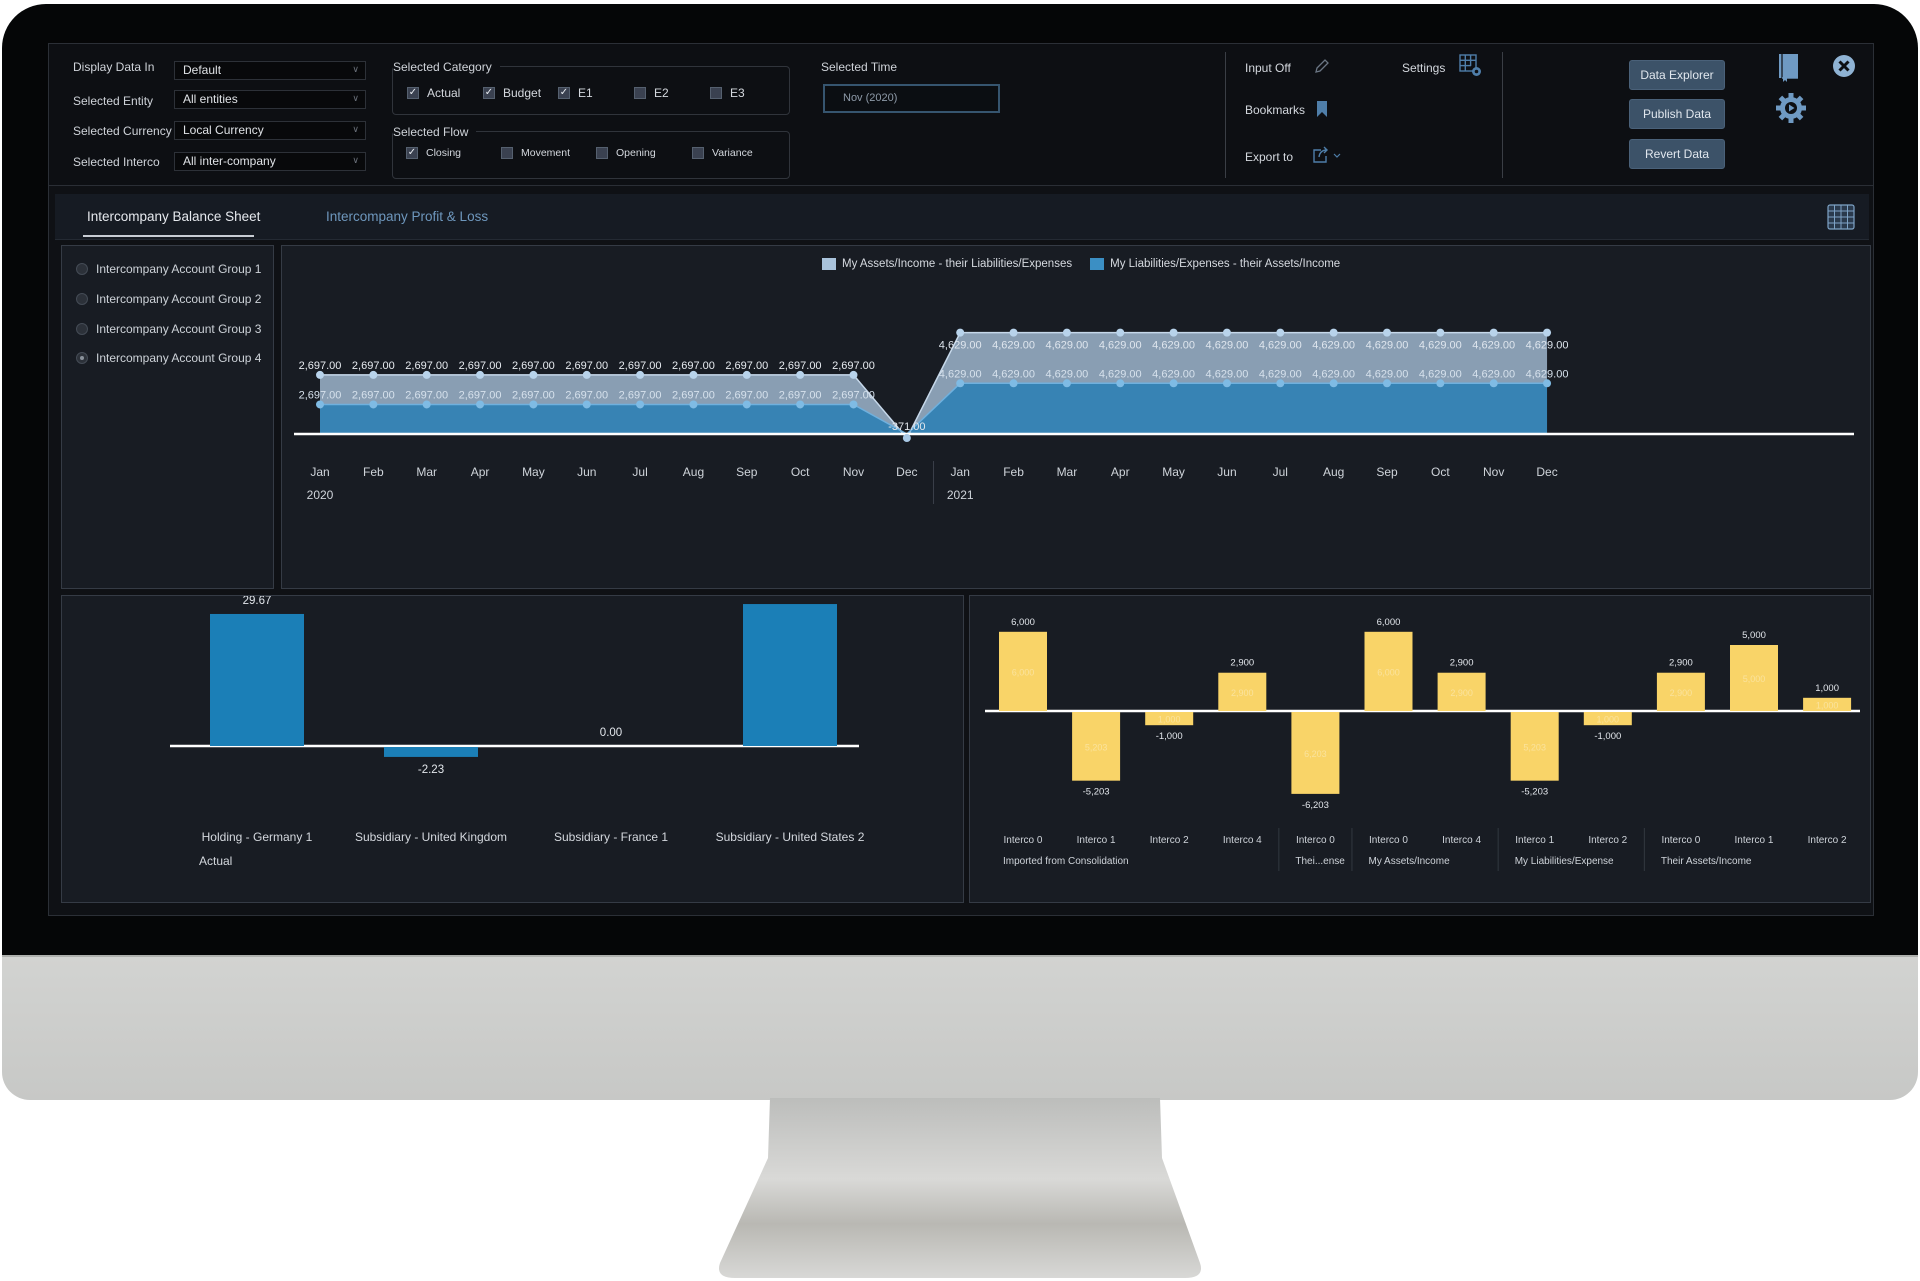 This screenshot has width=1920, height=1281. What do you see at coordinates (173, 216) in the screenshot?
I see `tab-intercompany-balance-sheet: Intercompany Balance Sheet` at bounding box center [173, 216].